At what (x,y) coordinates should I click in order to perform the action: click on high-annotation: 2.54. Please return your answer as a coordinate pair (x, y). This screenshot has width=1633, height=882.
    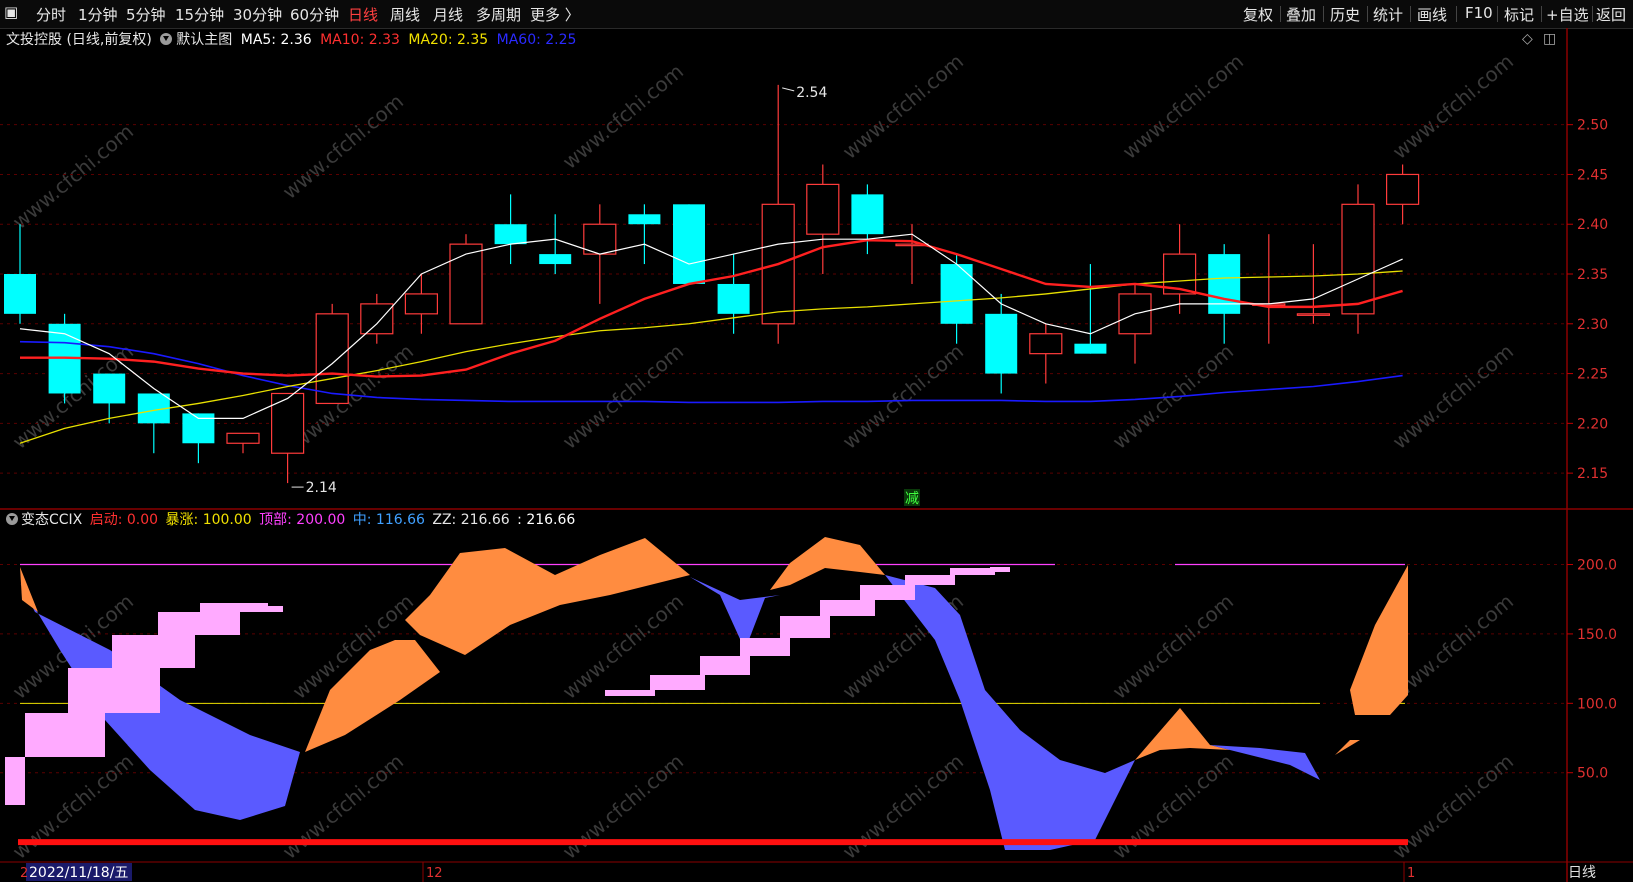
    Looking at the image, I should click on (811, 93).